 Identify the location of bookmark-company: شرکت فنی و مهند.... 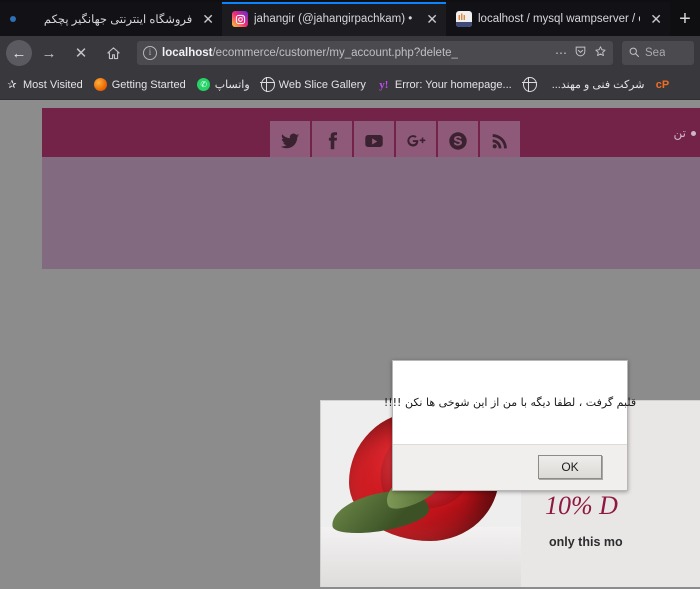
(598, 84).